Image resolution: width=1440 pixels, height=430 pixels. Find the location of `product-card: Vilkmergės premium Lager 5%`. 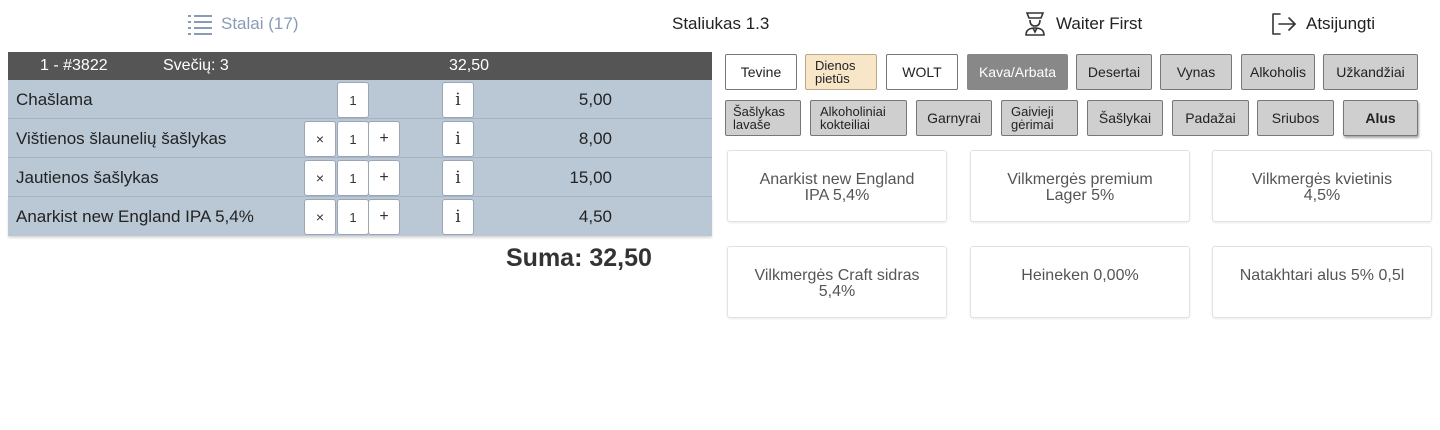

product-card: Vilkmergės premium Lager 5% is located at coordinates (1080, 186).